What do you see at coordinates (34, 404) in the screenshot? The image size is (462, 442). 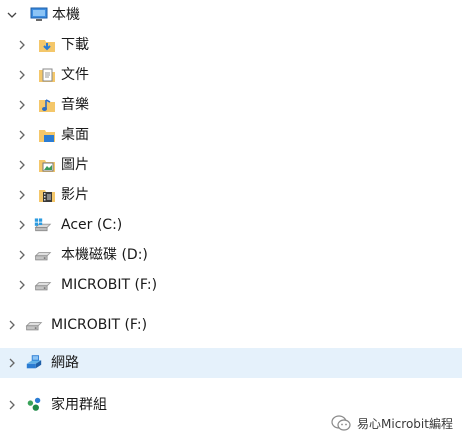 I see `homegroup-icon` at bounding box center [34, 404].